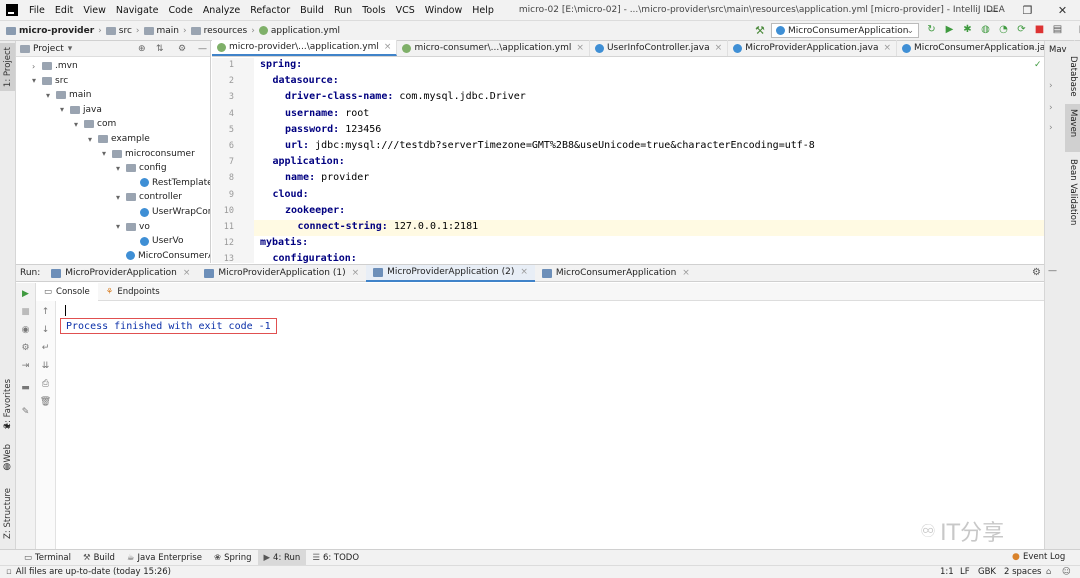 This screenshot has height=578, width=1080. What do you see at coordinates (931, 29) in the screenshot?
I see `rerun-icon: ↻` at bounding box center [931, 29].